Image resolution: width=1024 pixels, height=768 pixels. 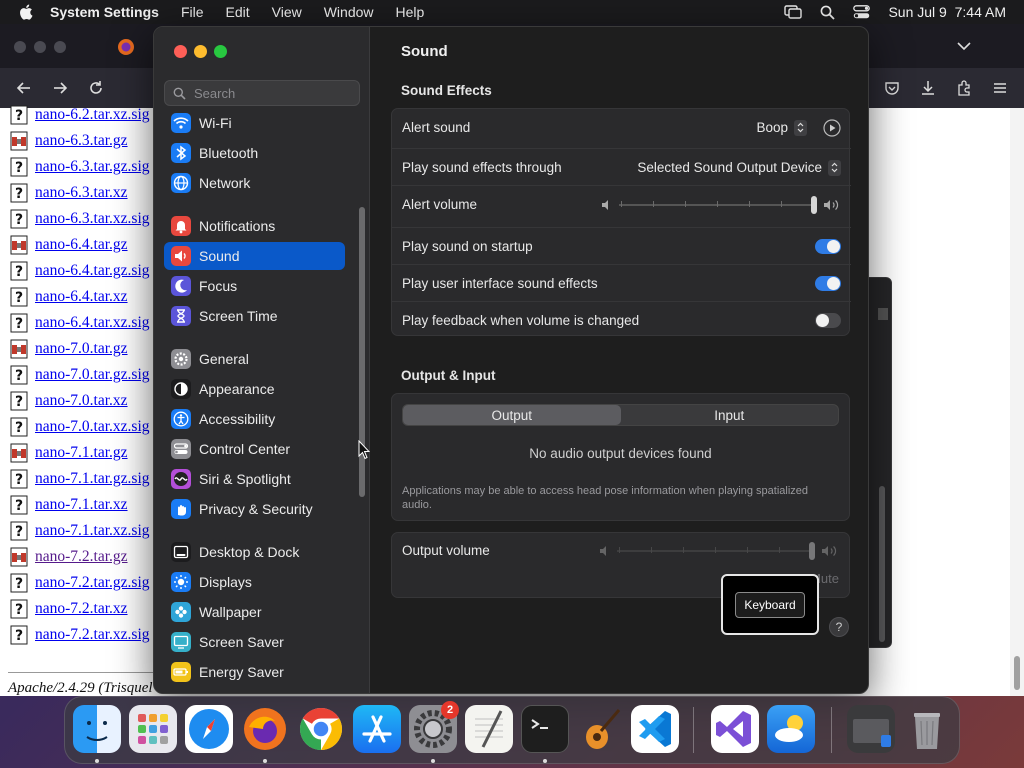 I want to click on file-link: nano-6.4.tar.xz.sig, so click(x=92, y=323).